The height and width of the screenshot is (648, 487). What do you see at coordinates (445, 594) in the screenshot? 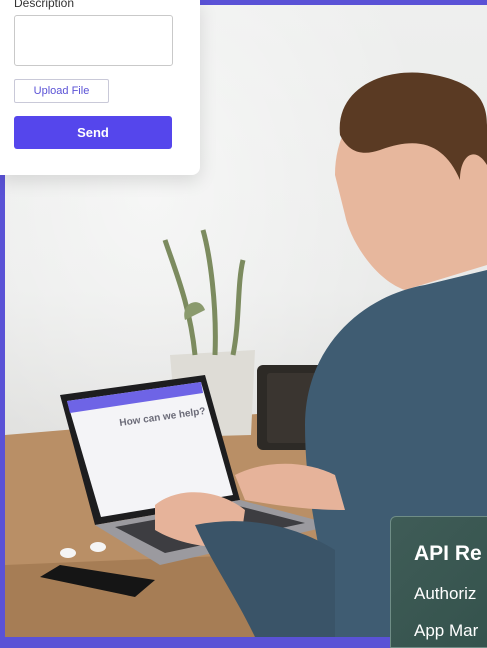
I see `api-card-item: Authoriz` at bounding box center [445, 594].